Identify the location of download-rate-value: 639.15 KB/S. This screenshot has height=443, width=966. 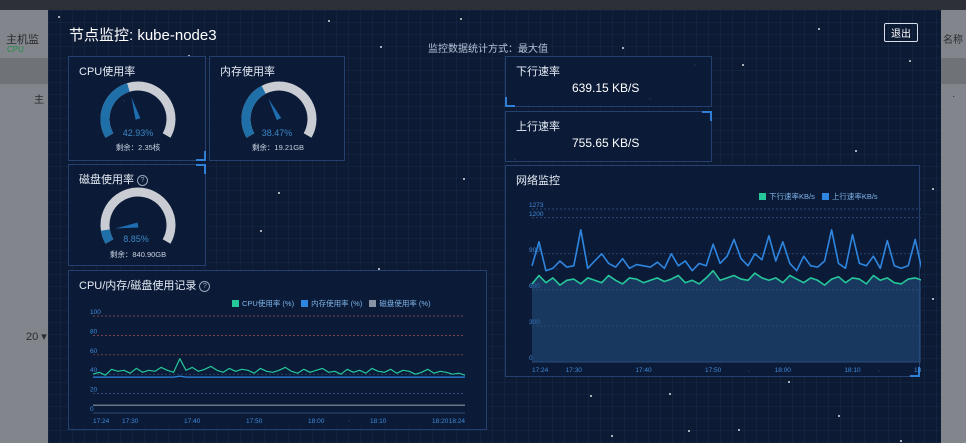
(606, 88).